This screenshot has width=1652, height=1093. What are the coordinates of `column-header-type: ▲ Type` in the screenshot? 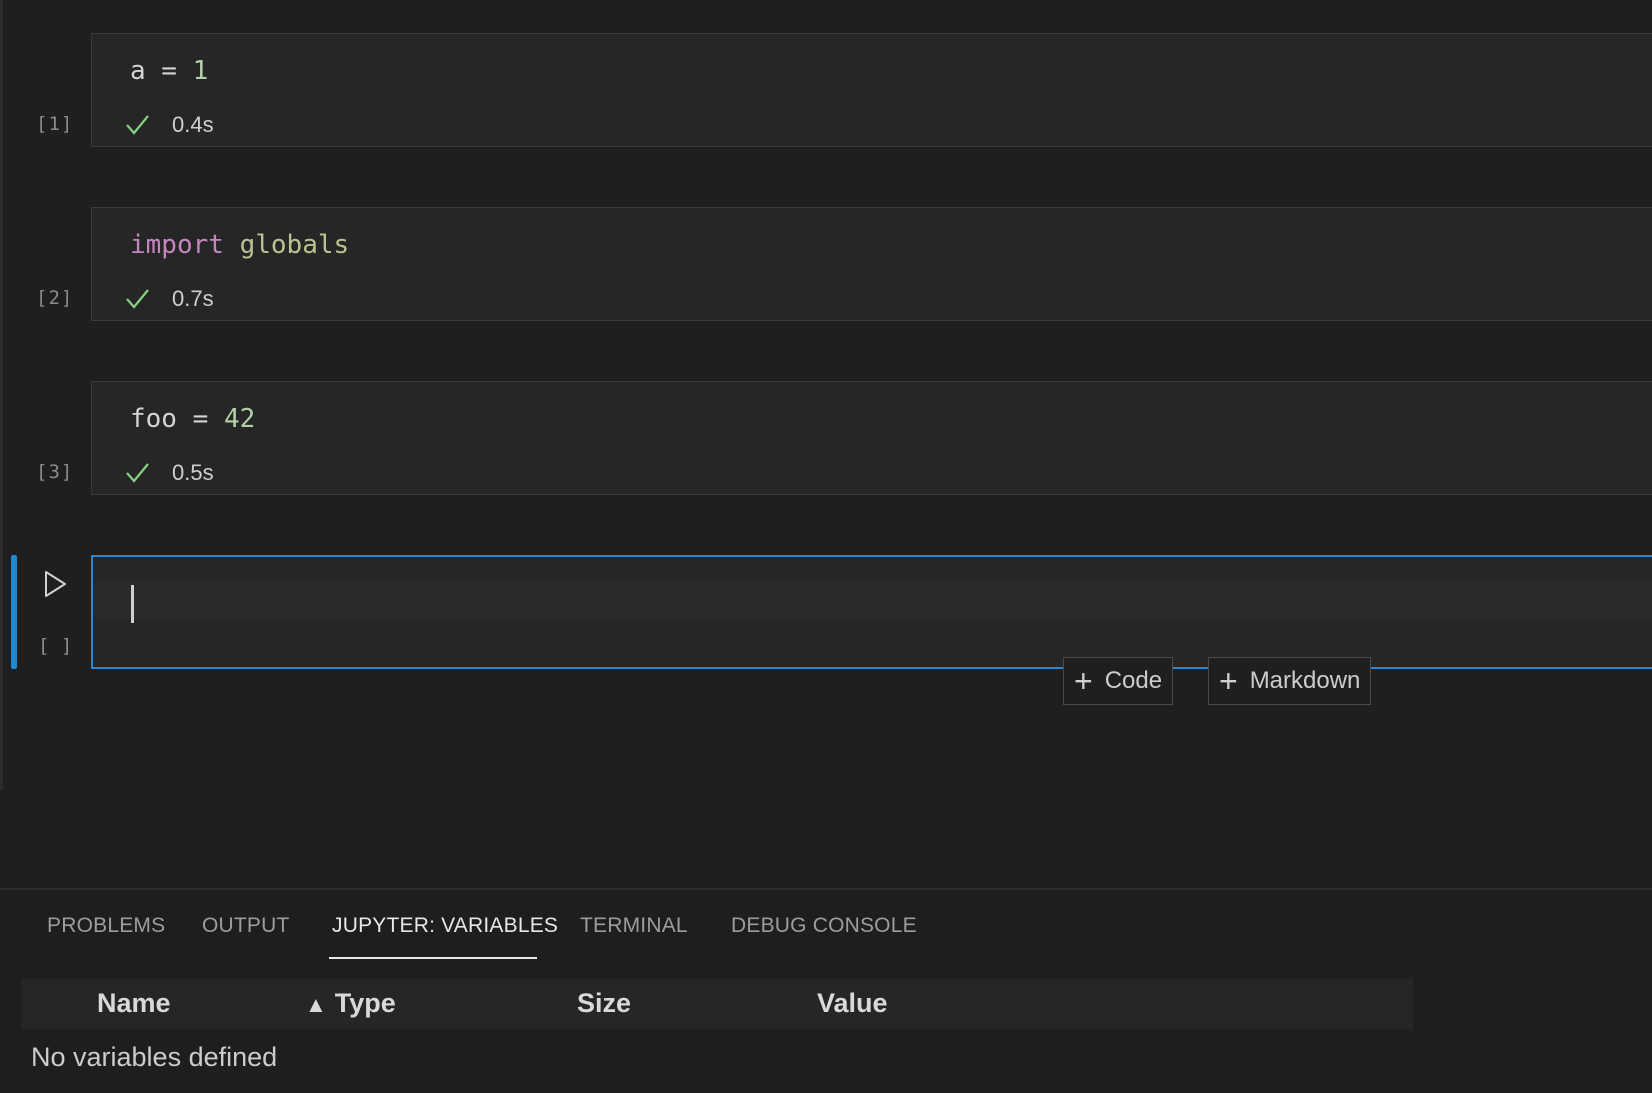 It's located at (350, 1003).